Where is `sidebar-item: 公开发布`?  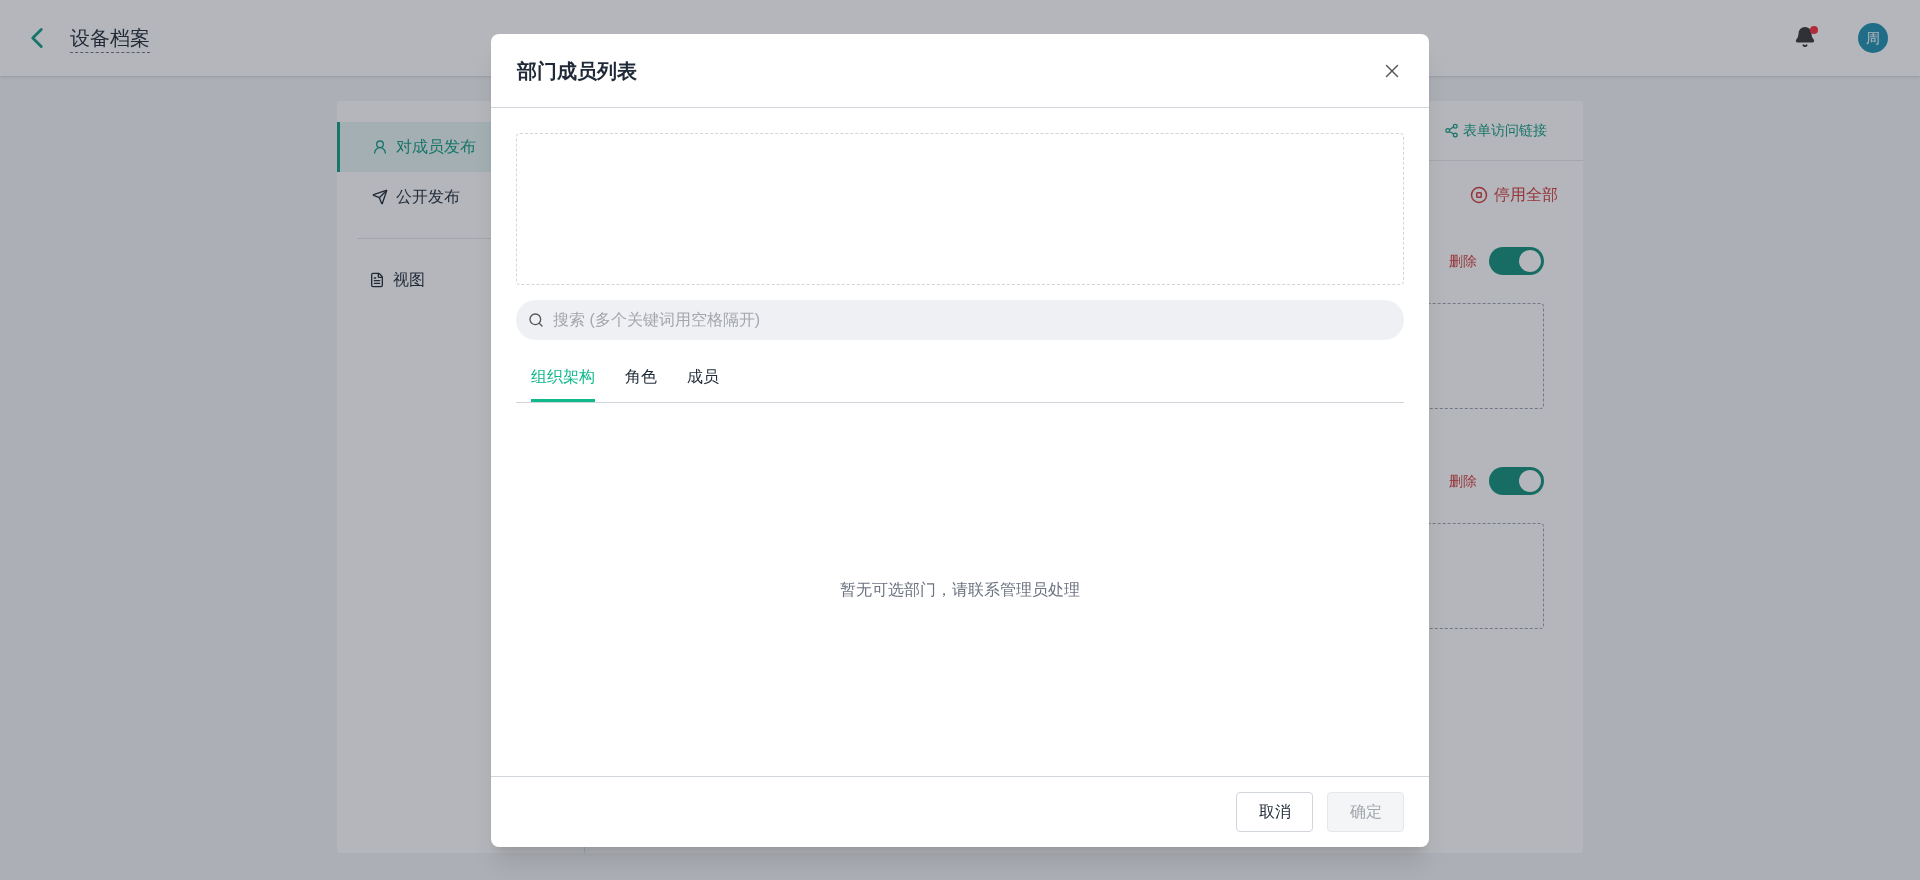 sidebar-item: 公开发布 is located at coordinates (460, 197).